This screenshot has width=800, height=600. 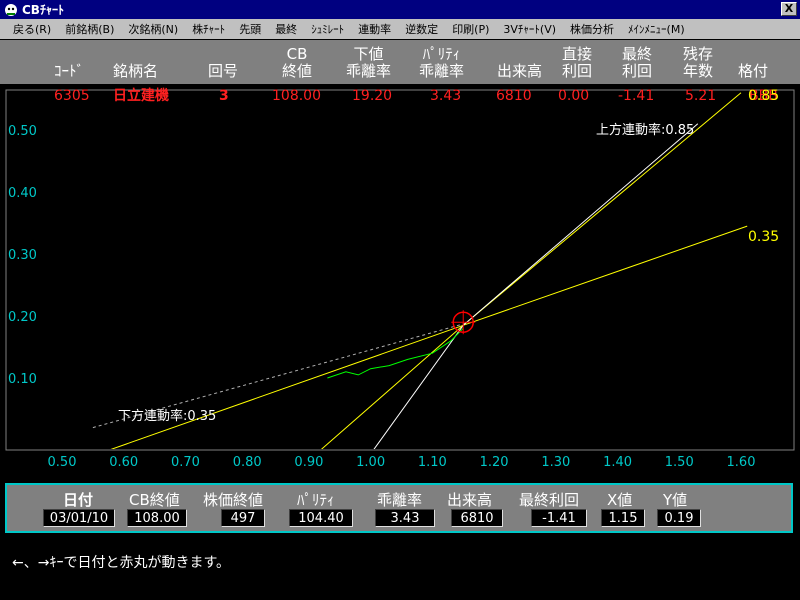 I want to click on x-tick-label: 1.30, so click(x=555, y=462).